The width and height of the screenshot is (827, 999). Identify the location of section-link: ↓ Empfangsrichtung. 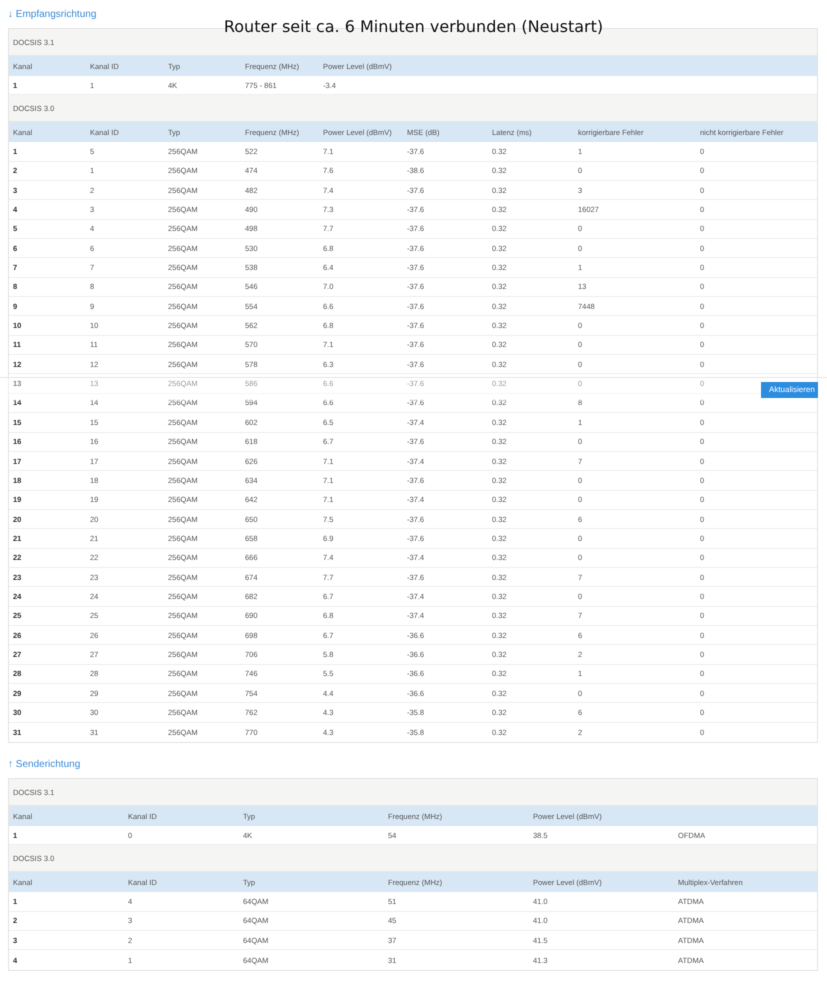
(52, 14).